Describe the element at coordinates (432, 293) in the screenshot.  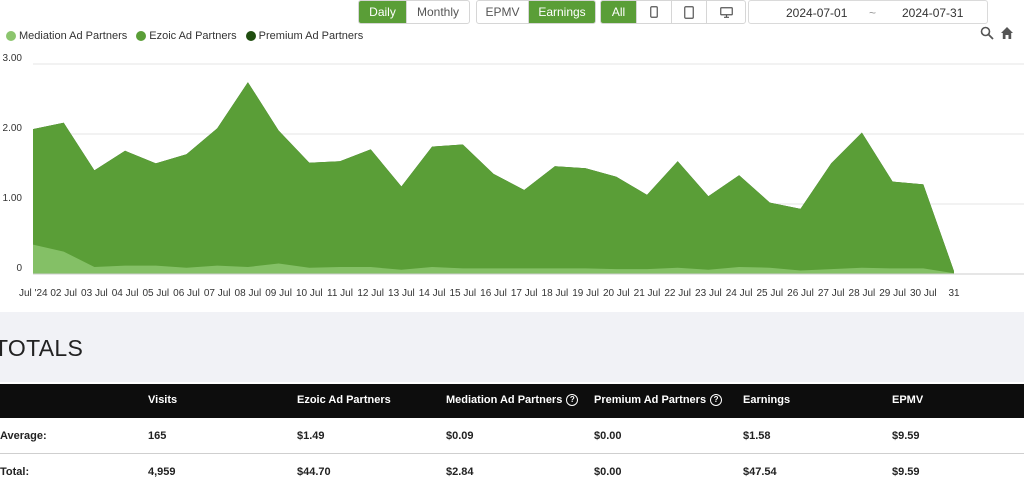
I see `x-tick-label: 14 Jul` at that location.